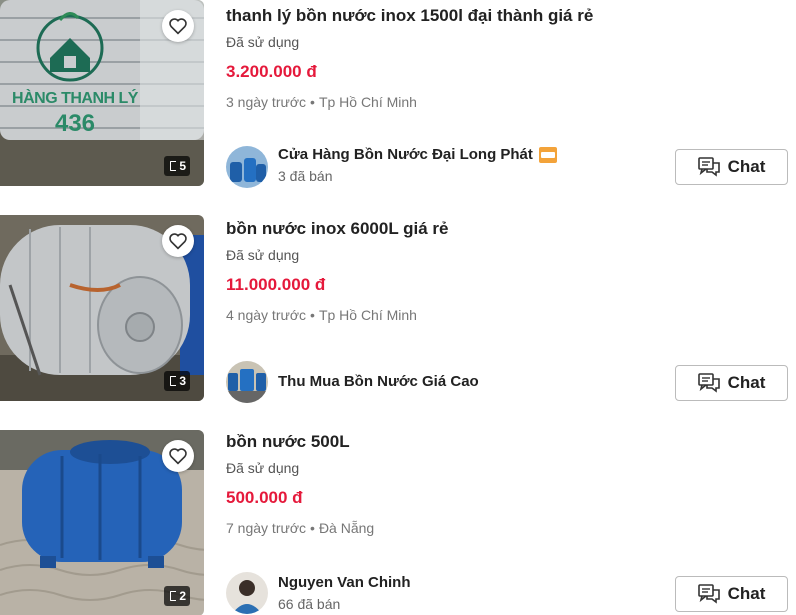  I want to click on seller-sold-count: 3 đã bán, so click(305, 176).